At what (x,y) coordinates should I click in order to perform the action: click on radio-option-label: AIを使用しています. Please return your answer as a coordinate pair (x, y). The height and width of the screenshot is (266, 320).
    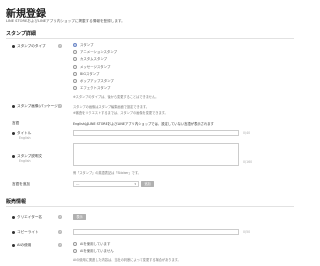
    Looking at the image, I should click on (95, 244).